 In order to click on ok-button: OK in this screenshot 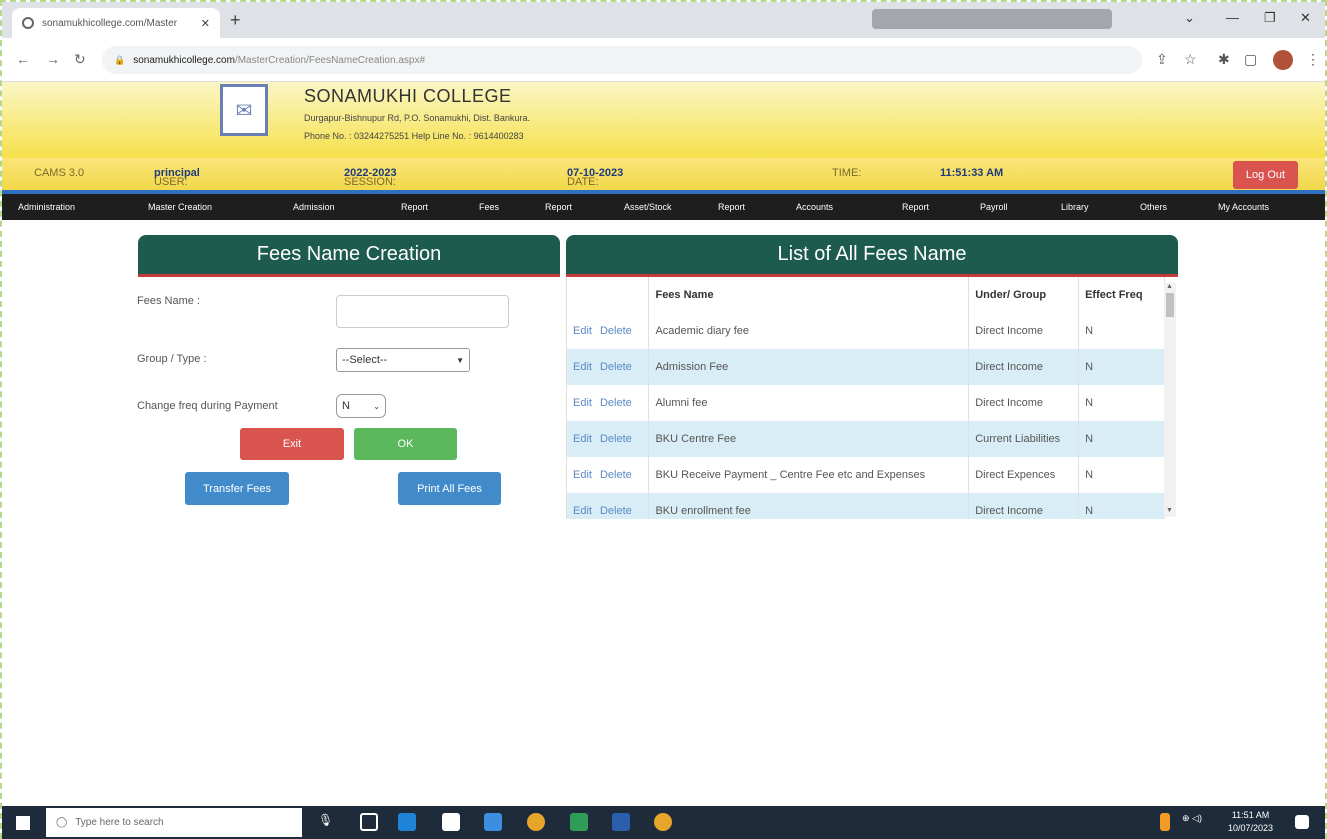, I will do `click(405, 444)`.